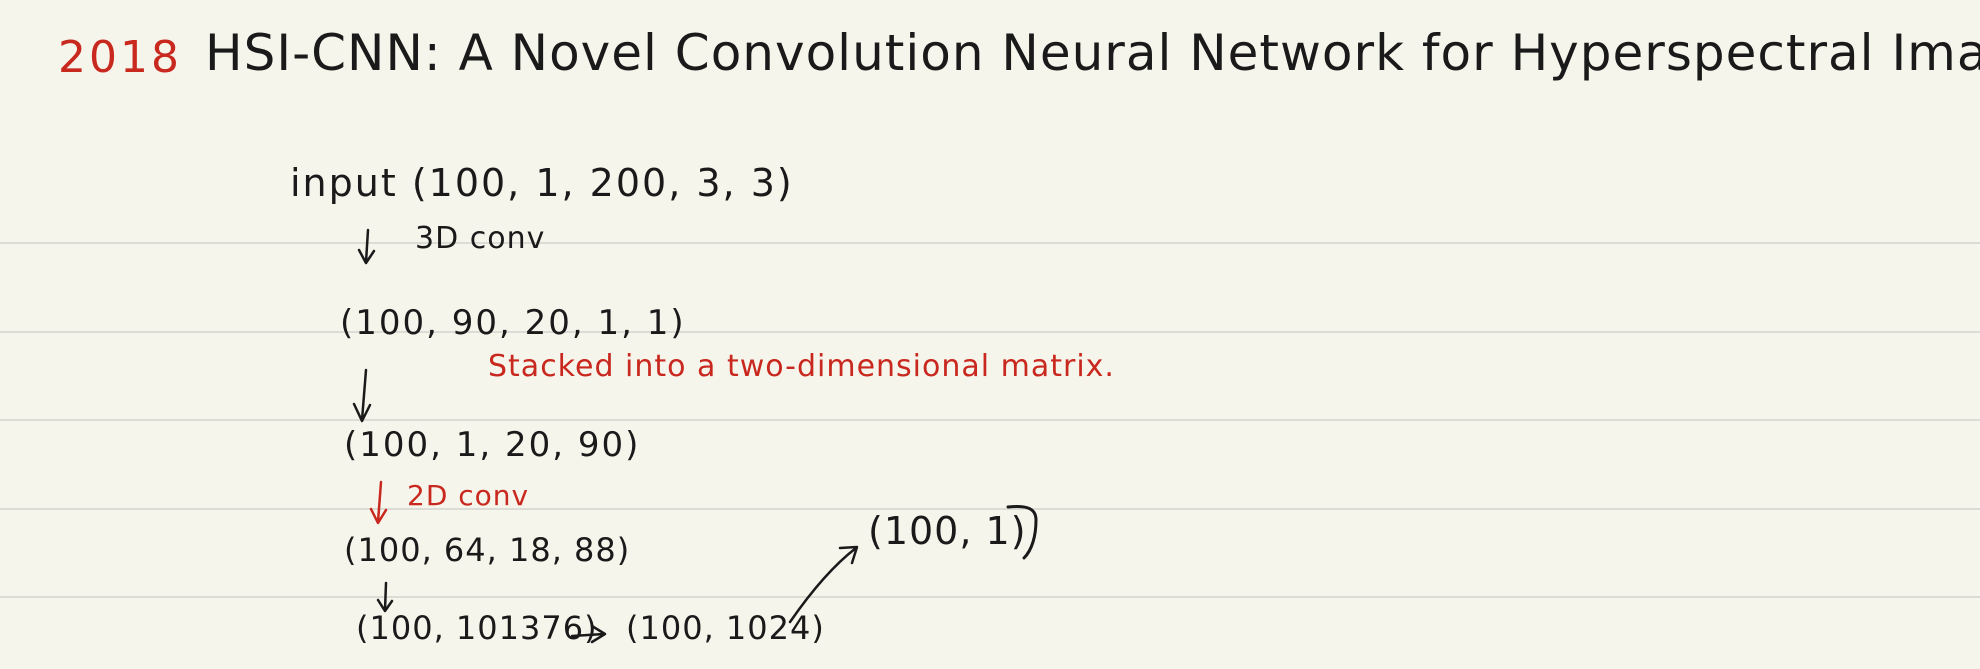  Describe the element at coordinates (588, 634) in the screenshot. I see `right-arrow-icon` at that location.